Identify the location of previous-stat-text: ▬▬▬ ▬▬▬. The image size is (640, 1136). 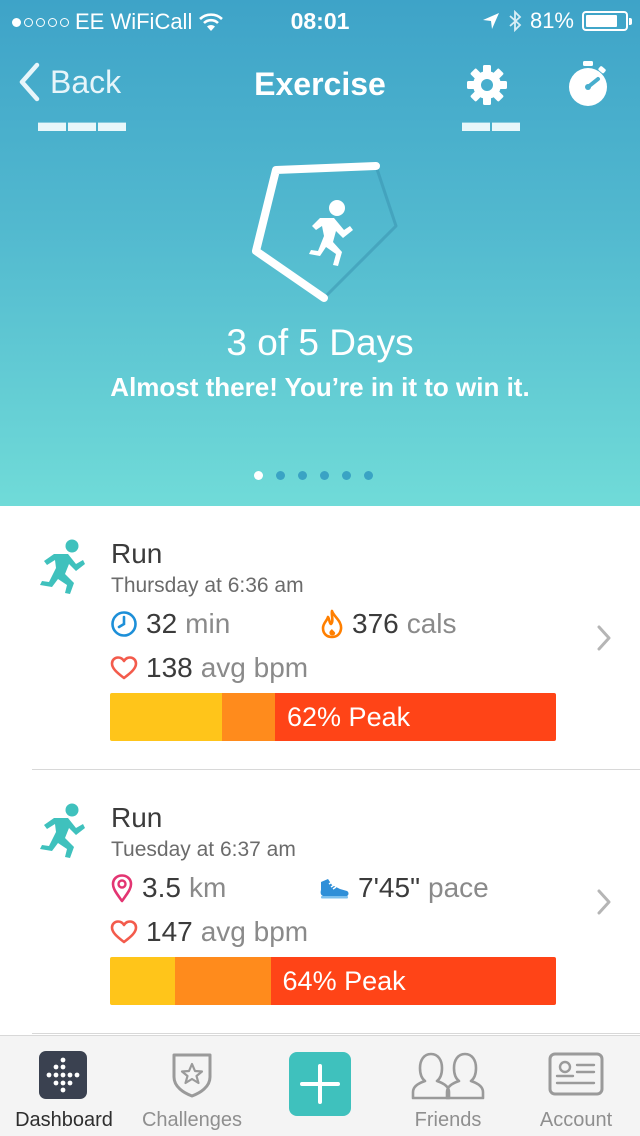
(113, 125).